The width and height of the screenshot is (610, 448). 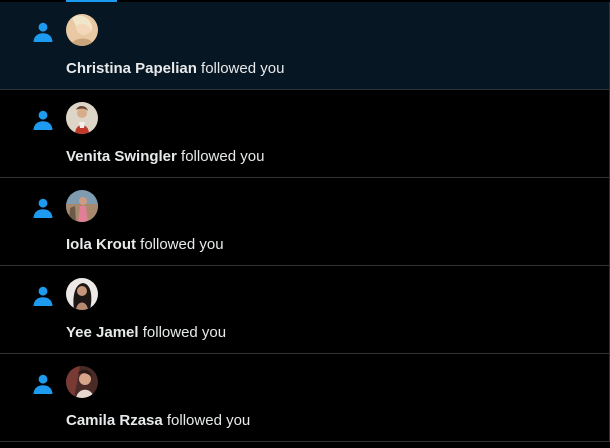 I want to click on user-name-link: Iola Krout, so click(x=101, y=244).